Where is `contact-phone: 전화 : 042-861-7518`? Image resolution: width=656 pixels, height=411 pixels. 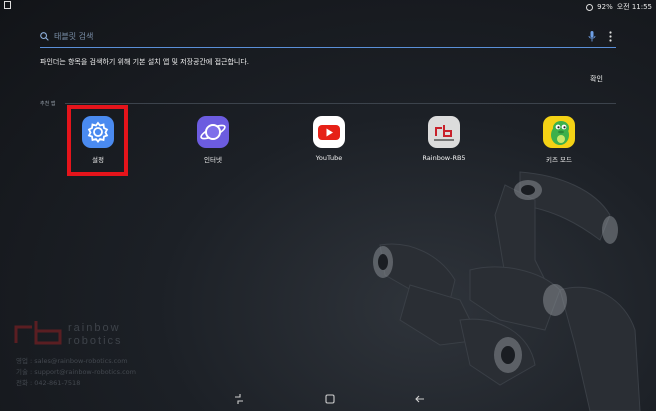 contact-phone: 전화 : 042-861-7518 is located at coordinates (48, 383).